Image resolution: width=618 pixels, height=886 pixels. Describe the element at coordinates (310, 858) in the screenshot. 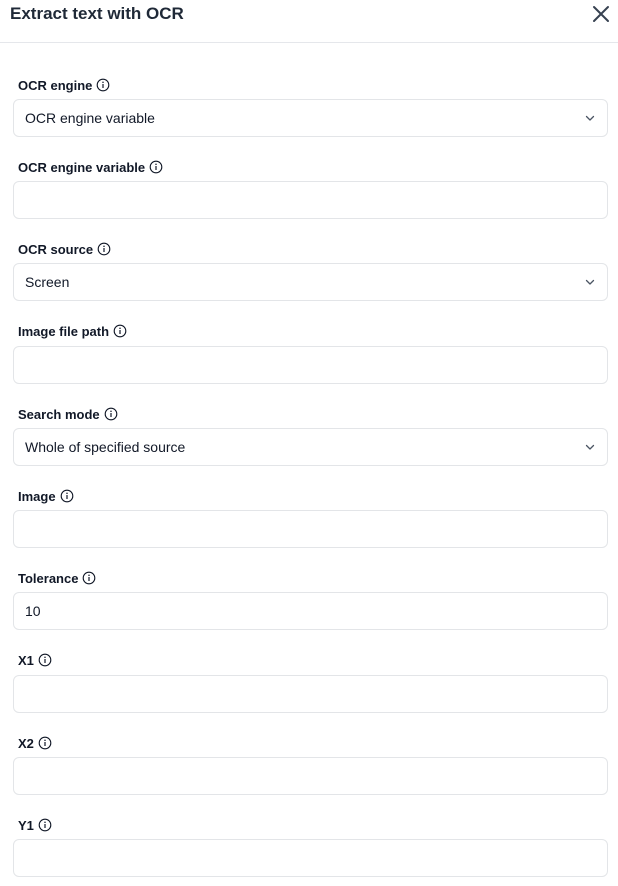

I see `y1-input` at that location.